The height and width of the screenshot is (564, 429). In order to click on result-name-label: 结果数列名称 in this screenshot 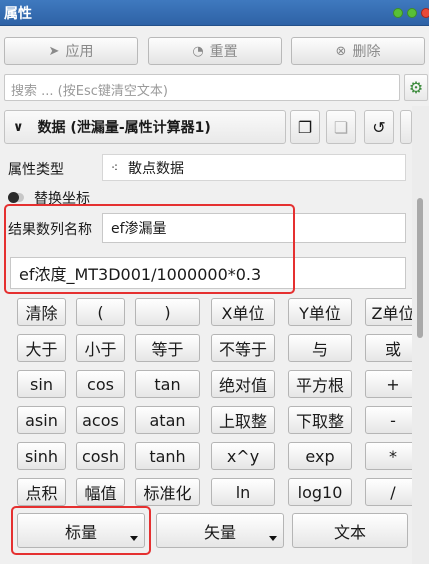, I will do `click(50, 230)`.